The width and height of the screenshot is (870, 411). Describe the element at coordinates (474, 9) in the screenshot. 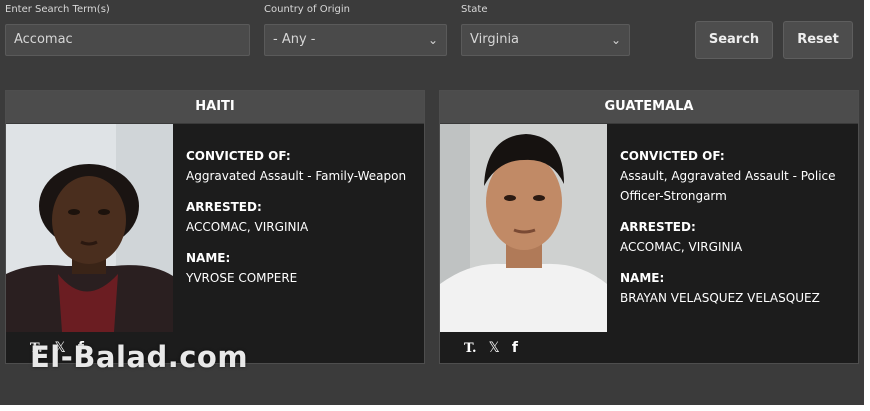

I see `state-label: State` at that location.